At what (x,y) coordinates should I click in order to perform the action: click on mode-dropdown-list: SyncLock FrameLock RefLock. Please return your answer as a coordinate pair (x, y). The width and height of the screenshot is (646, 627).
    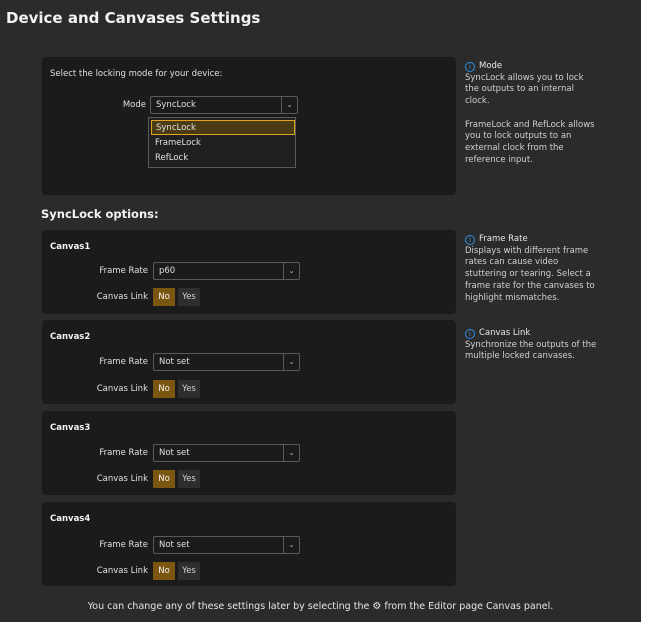
    Looking at the image, I should click on (222, 142).